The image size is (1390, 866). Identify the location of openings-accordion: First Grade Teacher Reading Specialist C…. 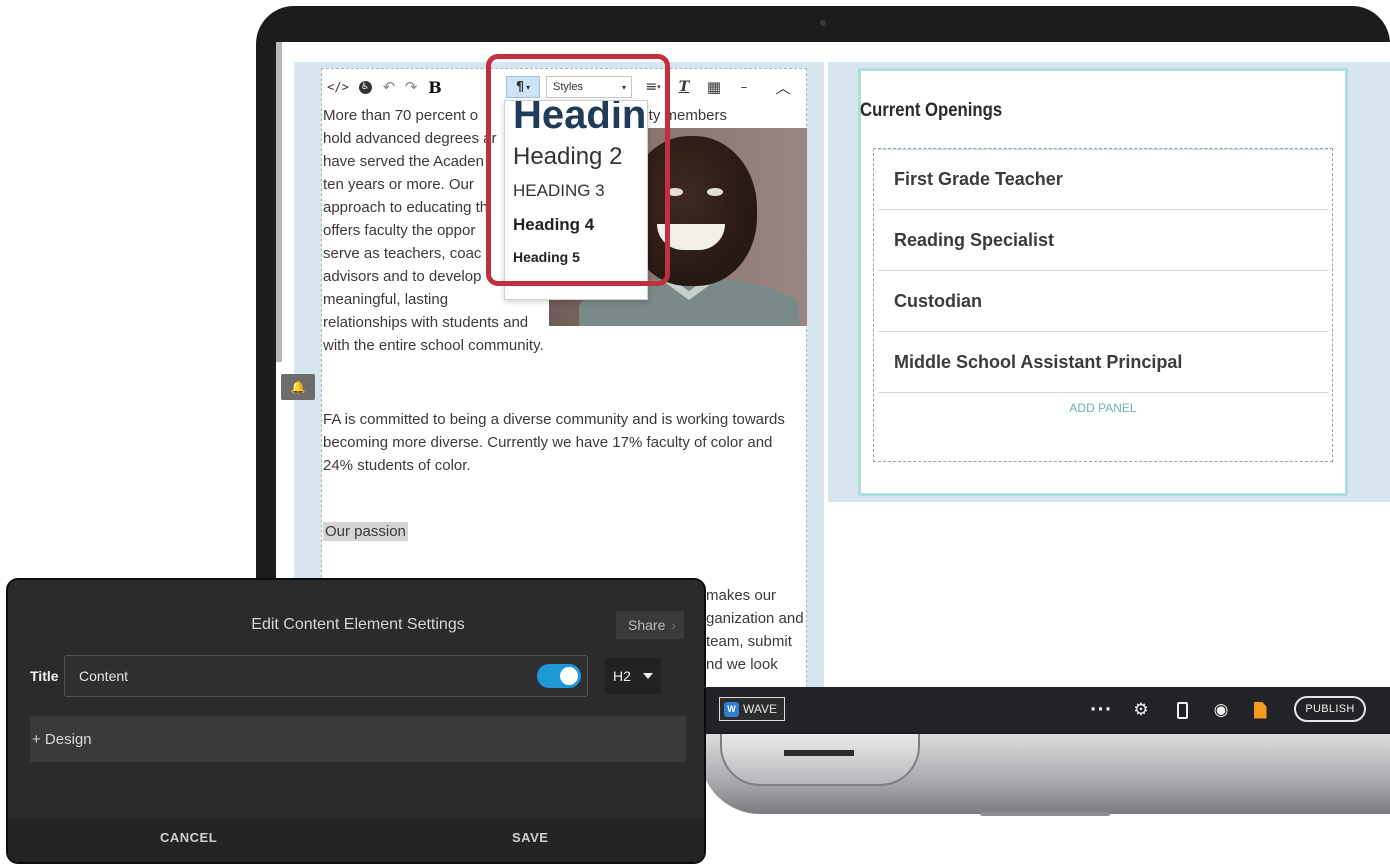
(1103, 305).